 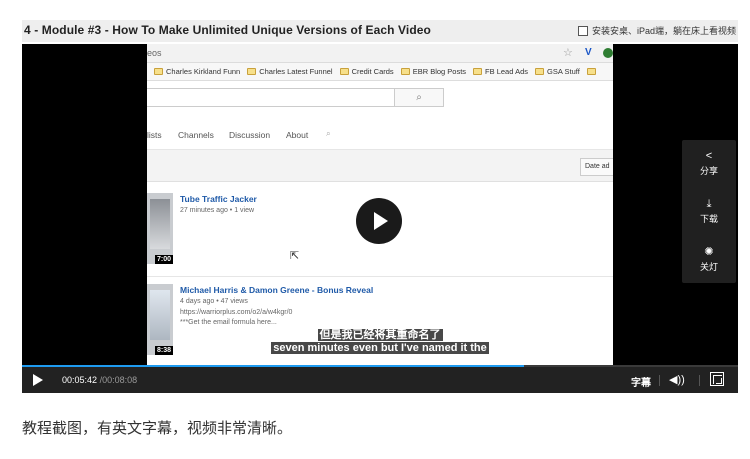 I want to click on download-icon: ⤓, so click(x=709, y=204).